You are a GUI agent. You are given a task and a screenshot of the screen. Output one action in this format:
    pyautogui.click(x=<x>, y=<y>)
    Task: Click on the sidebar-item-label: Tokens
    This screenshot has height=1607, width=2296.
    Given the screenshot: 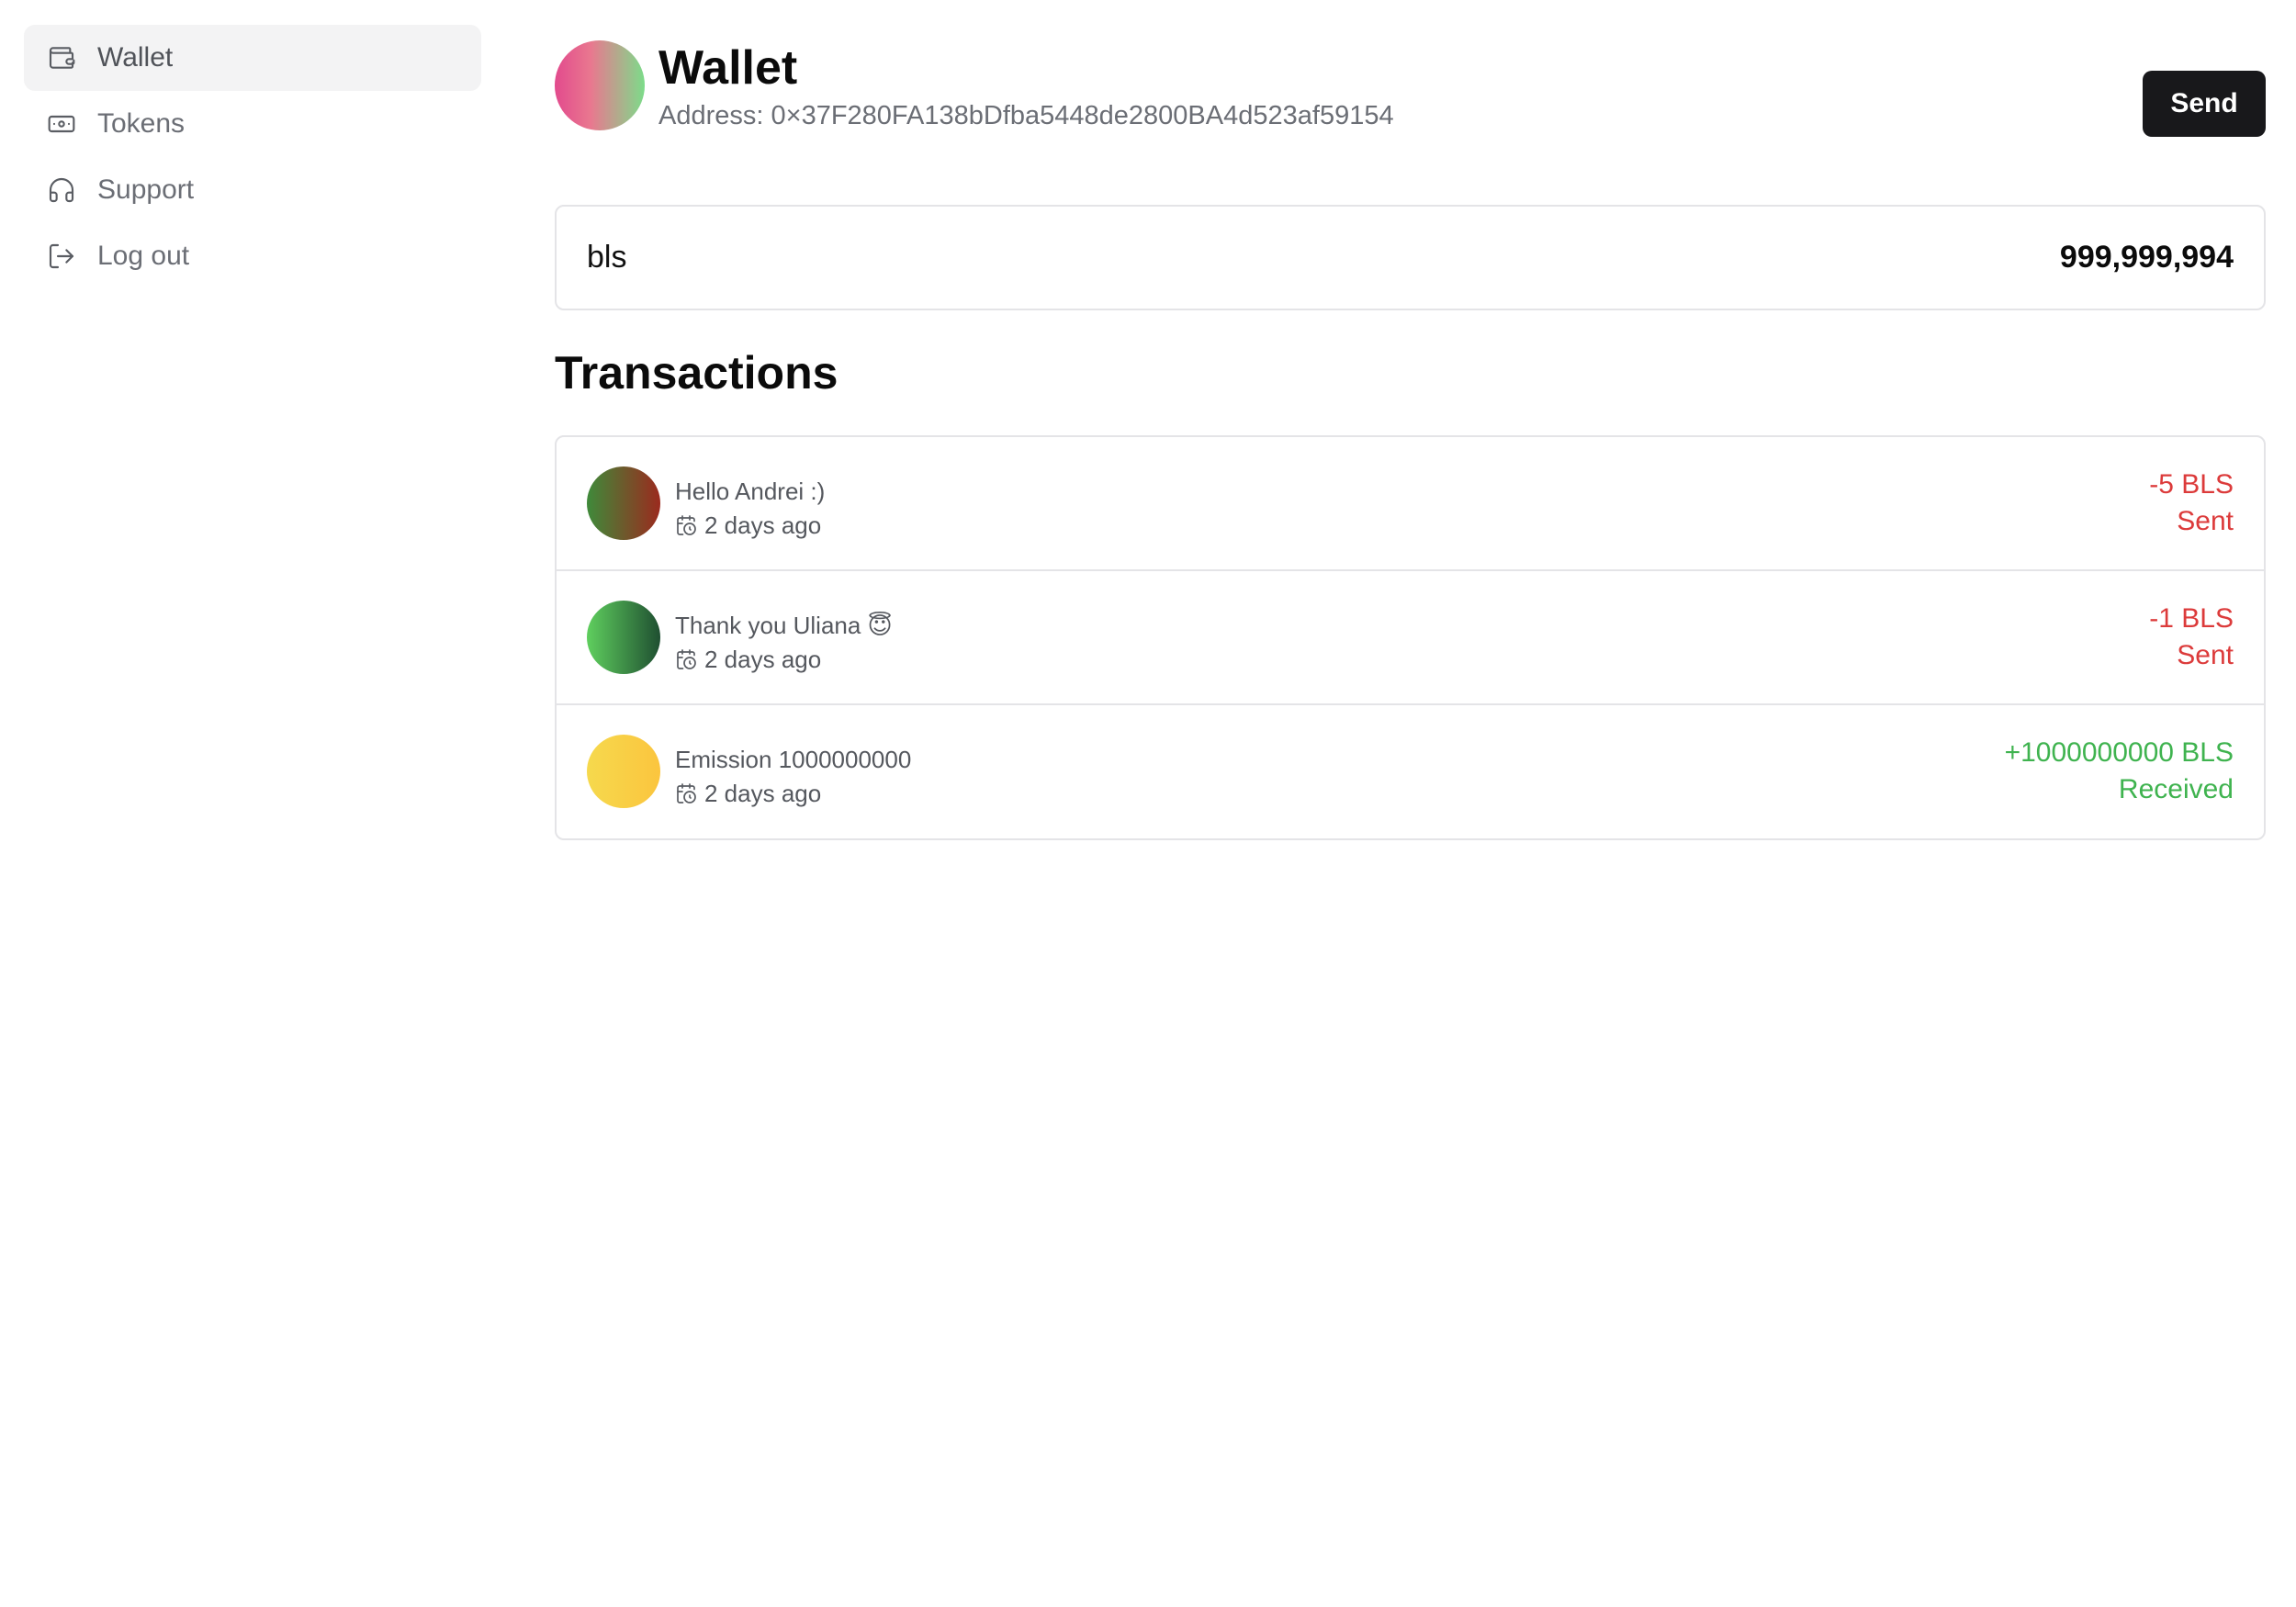 What is the action you would take?
    pyautogui.click(x=141, y=123)
    